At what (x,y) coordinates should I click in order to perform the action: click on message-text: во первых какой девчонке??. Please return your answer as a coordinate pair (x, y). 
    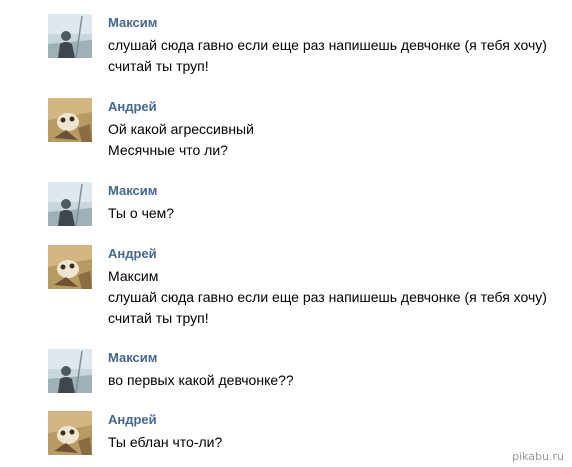
    Looking at the image, I should click on (201, 380).